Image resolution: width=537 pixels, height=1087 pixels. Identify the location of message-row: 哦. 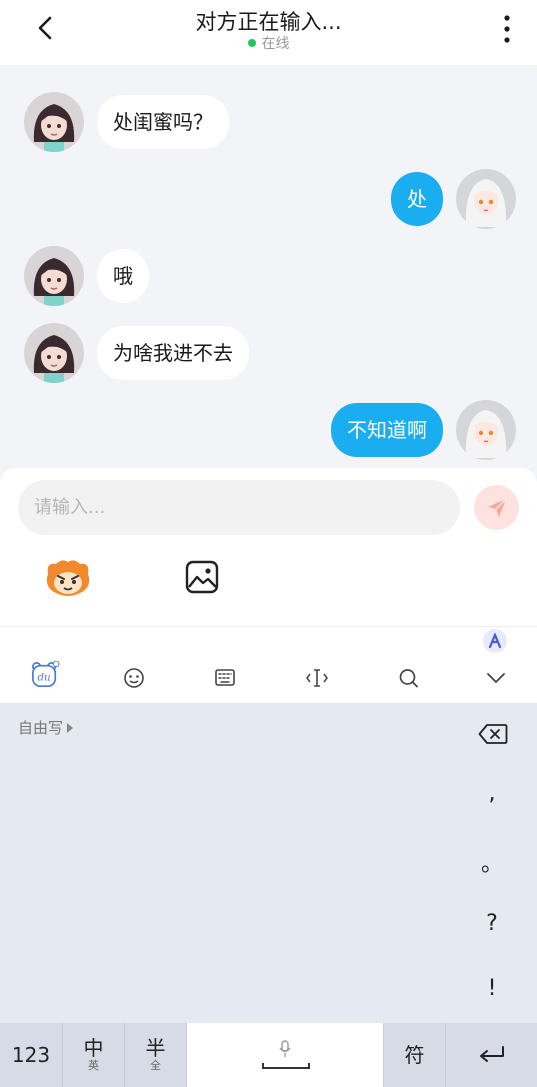
(86, 276).